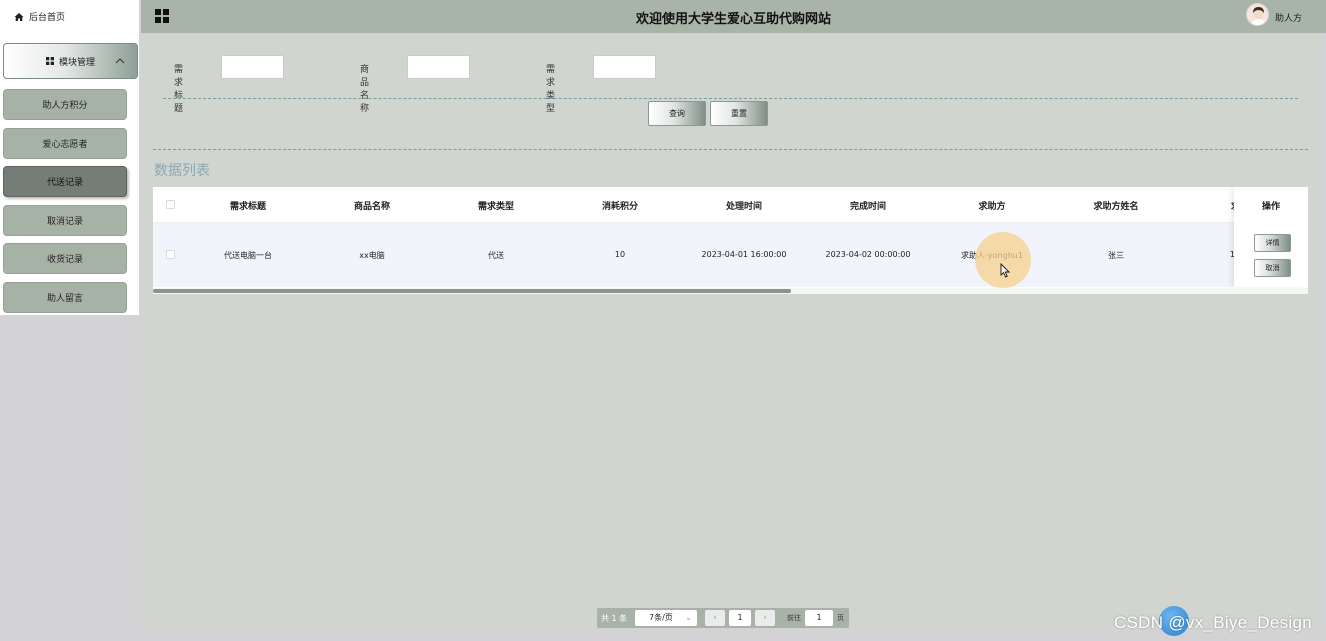  I want to click on pagination: 共 1 条 7条/页 ⌄ ‹ 1 › 前往 1 页, so click(723, 618).